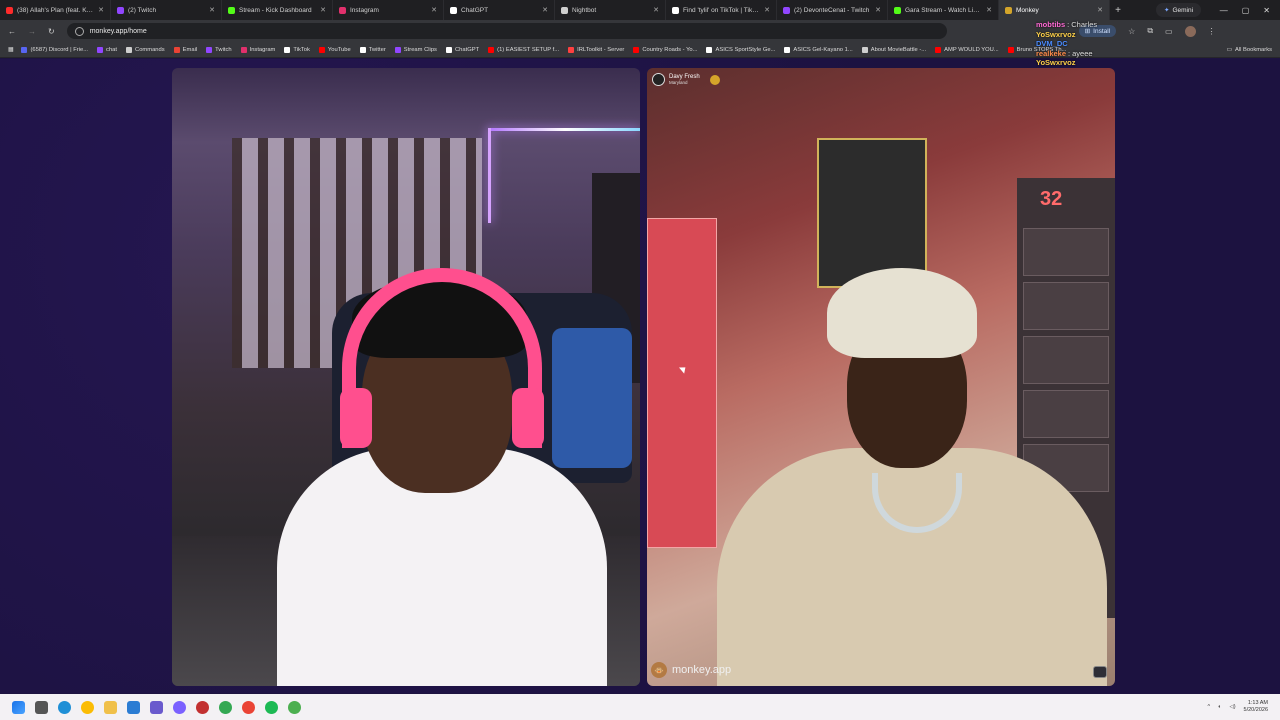 The height and width of the screenshot is (720, 1280). What do you see at coordinates (107, 49) in the screenshot?
I see `bookmark-item: chat` at bounding box center [107, 49].